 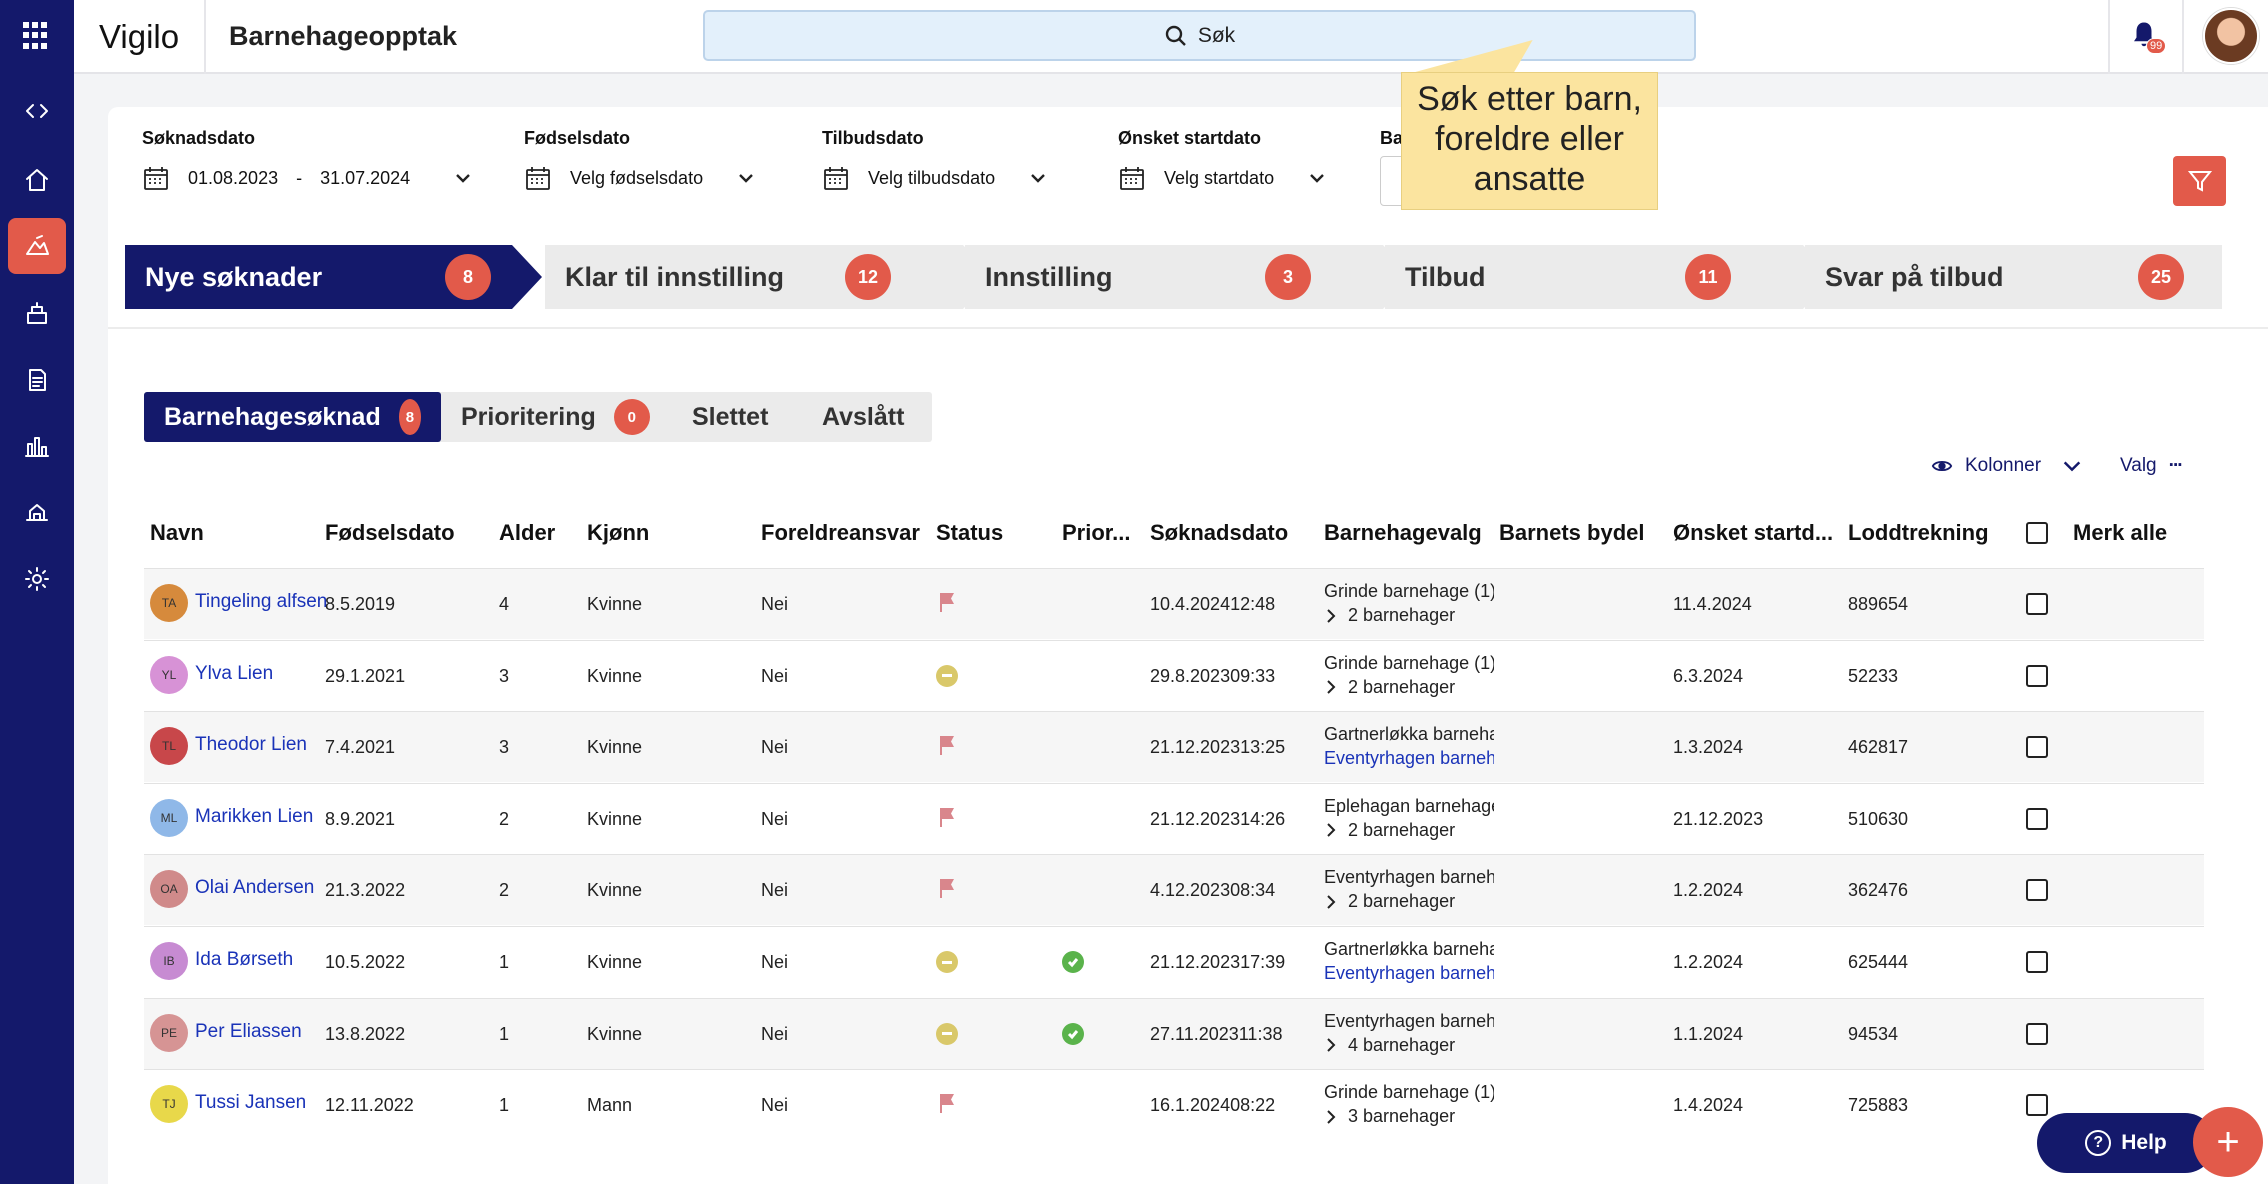 What do you see at coordinates (318, 277) in the screenshot?
I see `step-nye-soknader: Nye søknader 8` at bounding box center [318, 277].